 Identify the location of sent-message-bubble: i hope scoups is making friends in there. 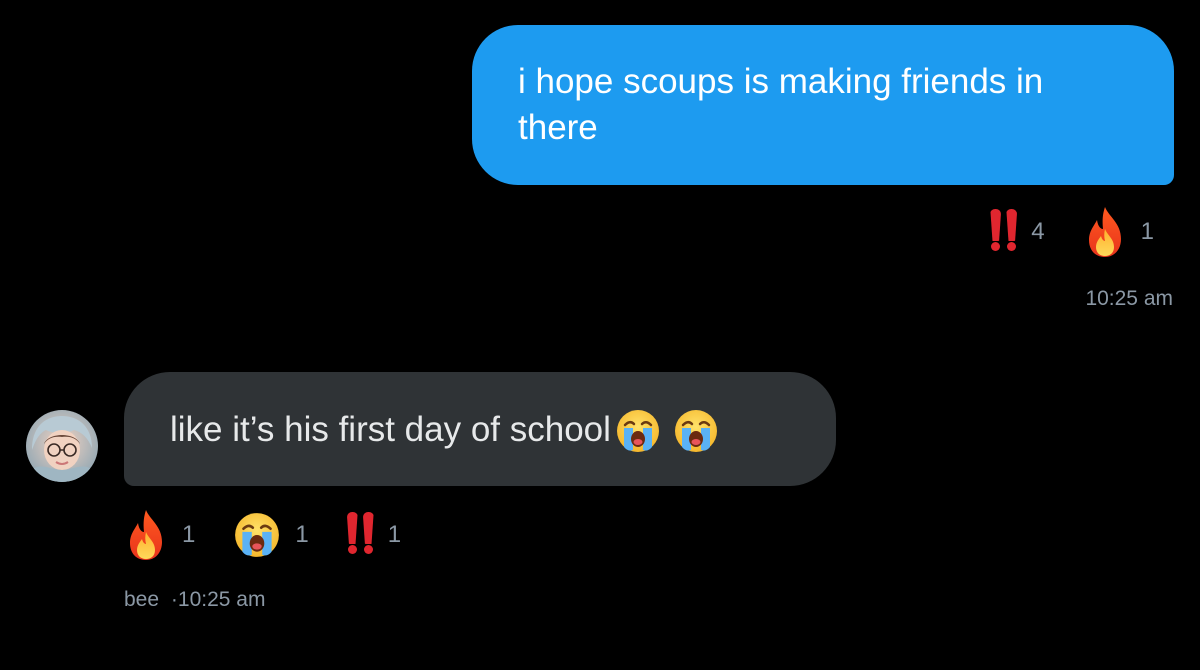
(823, 105).